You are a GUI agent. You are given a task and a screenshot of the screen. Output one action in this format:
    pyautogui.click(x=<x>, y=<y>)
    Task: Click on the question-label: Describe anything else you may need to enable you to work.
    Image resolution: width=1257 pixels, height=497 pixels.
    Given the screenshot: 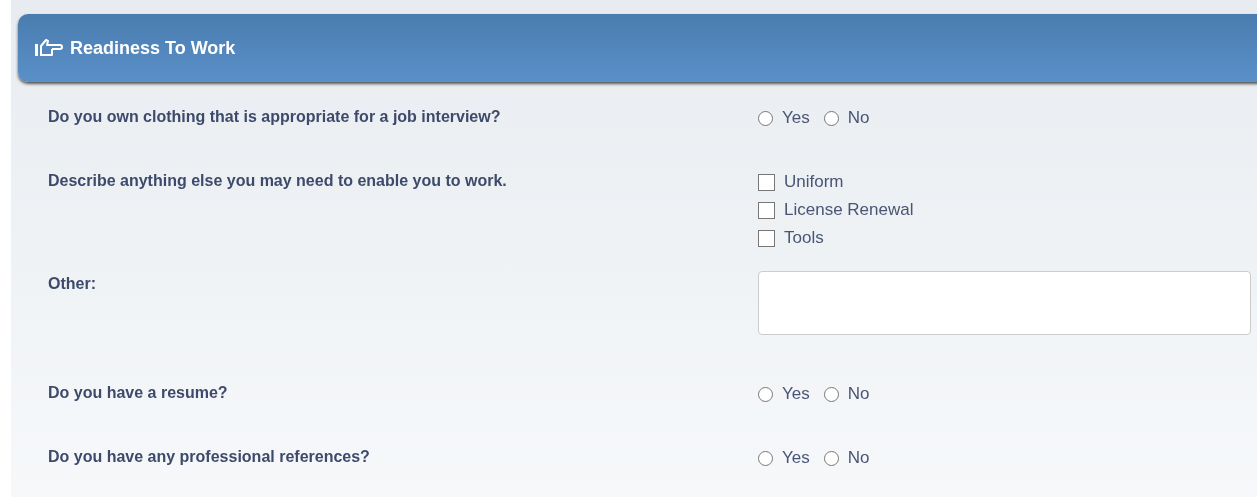 What is the action you would take?
    pyautogui.click(x=278, y=181)
    